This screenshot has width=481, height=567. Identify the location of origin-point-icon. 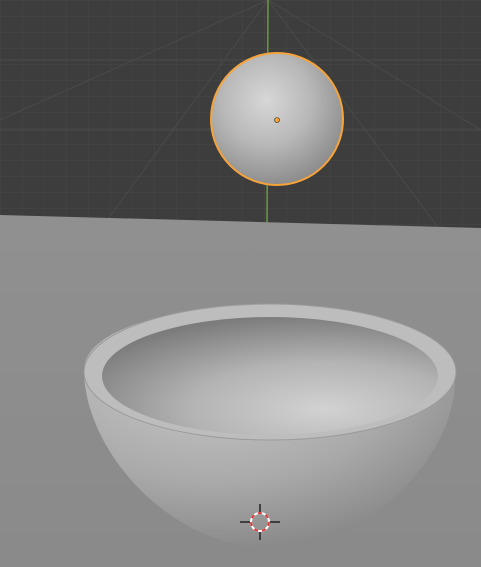
(277, 120).